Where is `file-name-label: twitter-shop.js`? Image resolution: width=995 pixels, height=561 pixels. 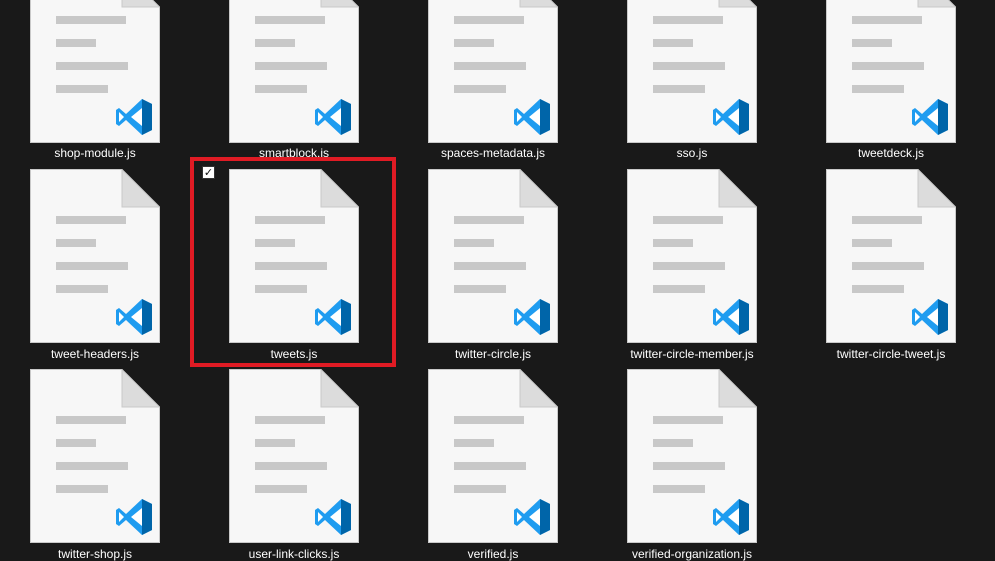 file-name-label: twitter-shop.js is located at coordinates (95, 554).